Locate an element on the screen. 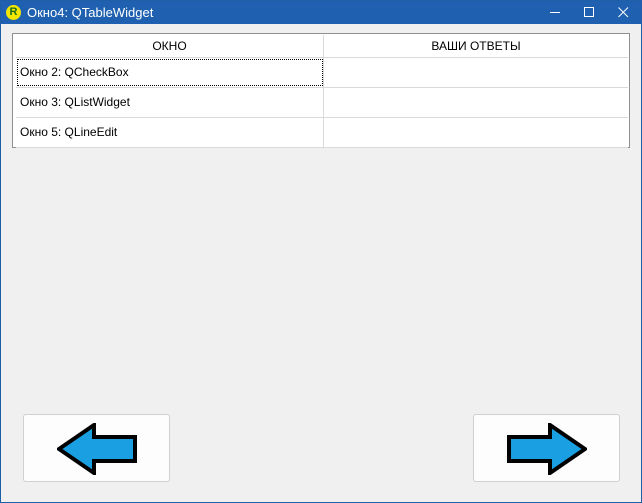 The image size is (642, 503). table-cell-window: Окно 5: QLineEdit is located at coordinates (170, 132).